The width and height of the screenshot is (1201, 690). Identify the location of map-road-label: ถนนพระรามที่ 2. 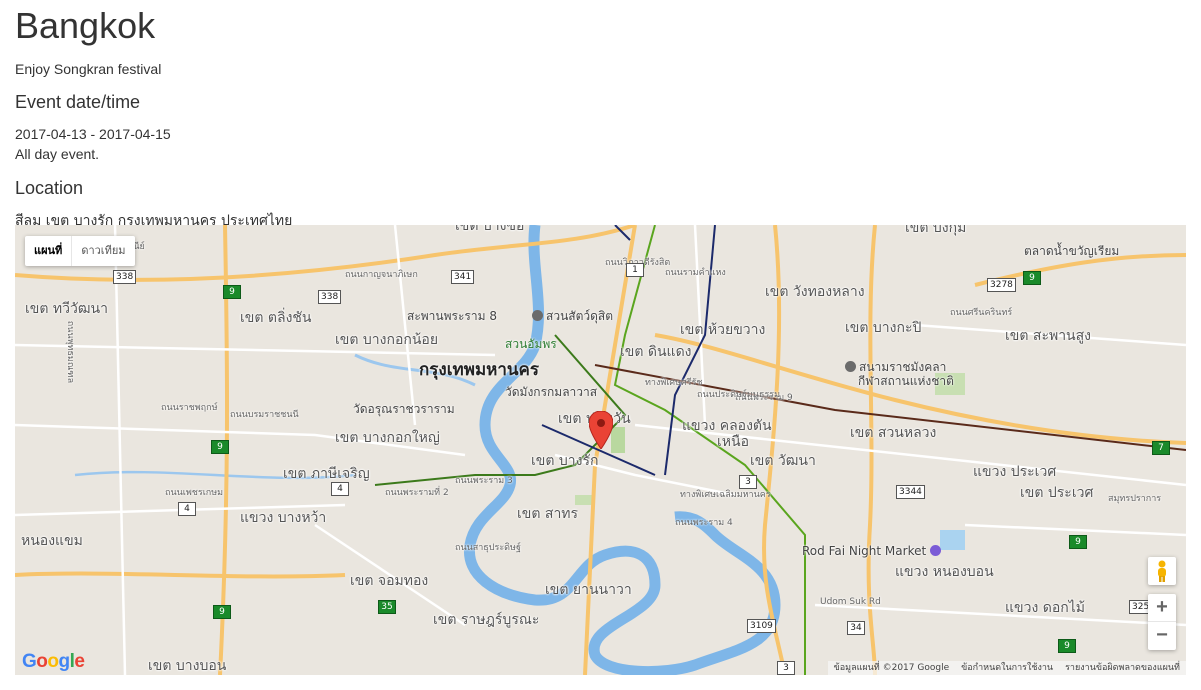
(417, 493).